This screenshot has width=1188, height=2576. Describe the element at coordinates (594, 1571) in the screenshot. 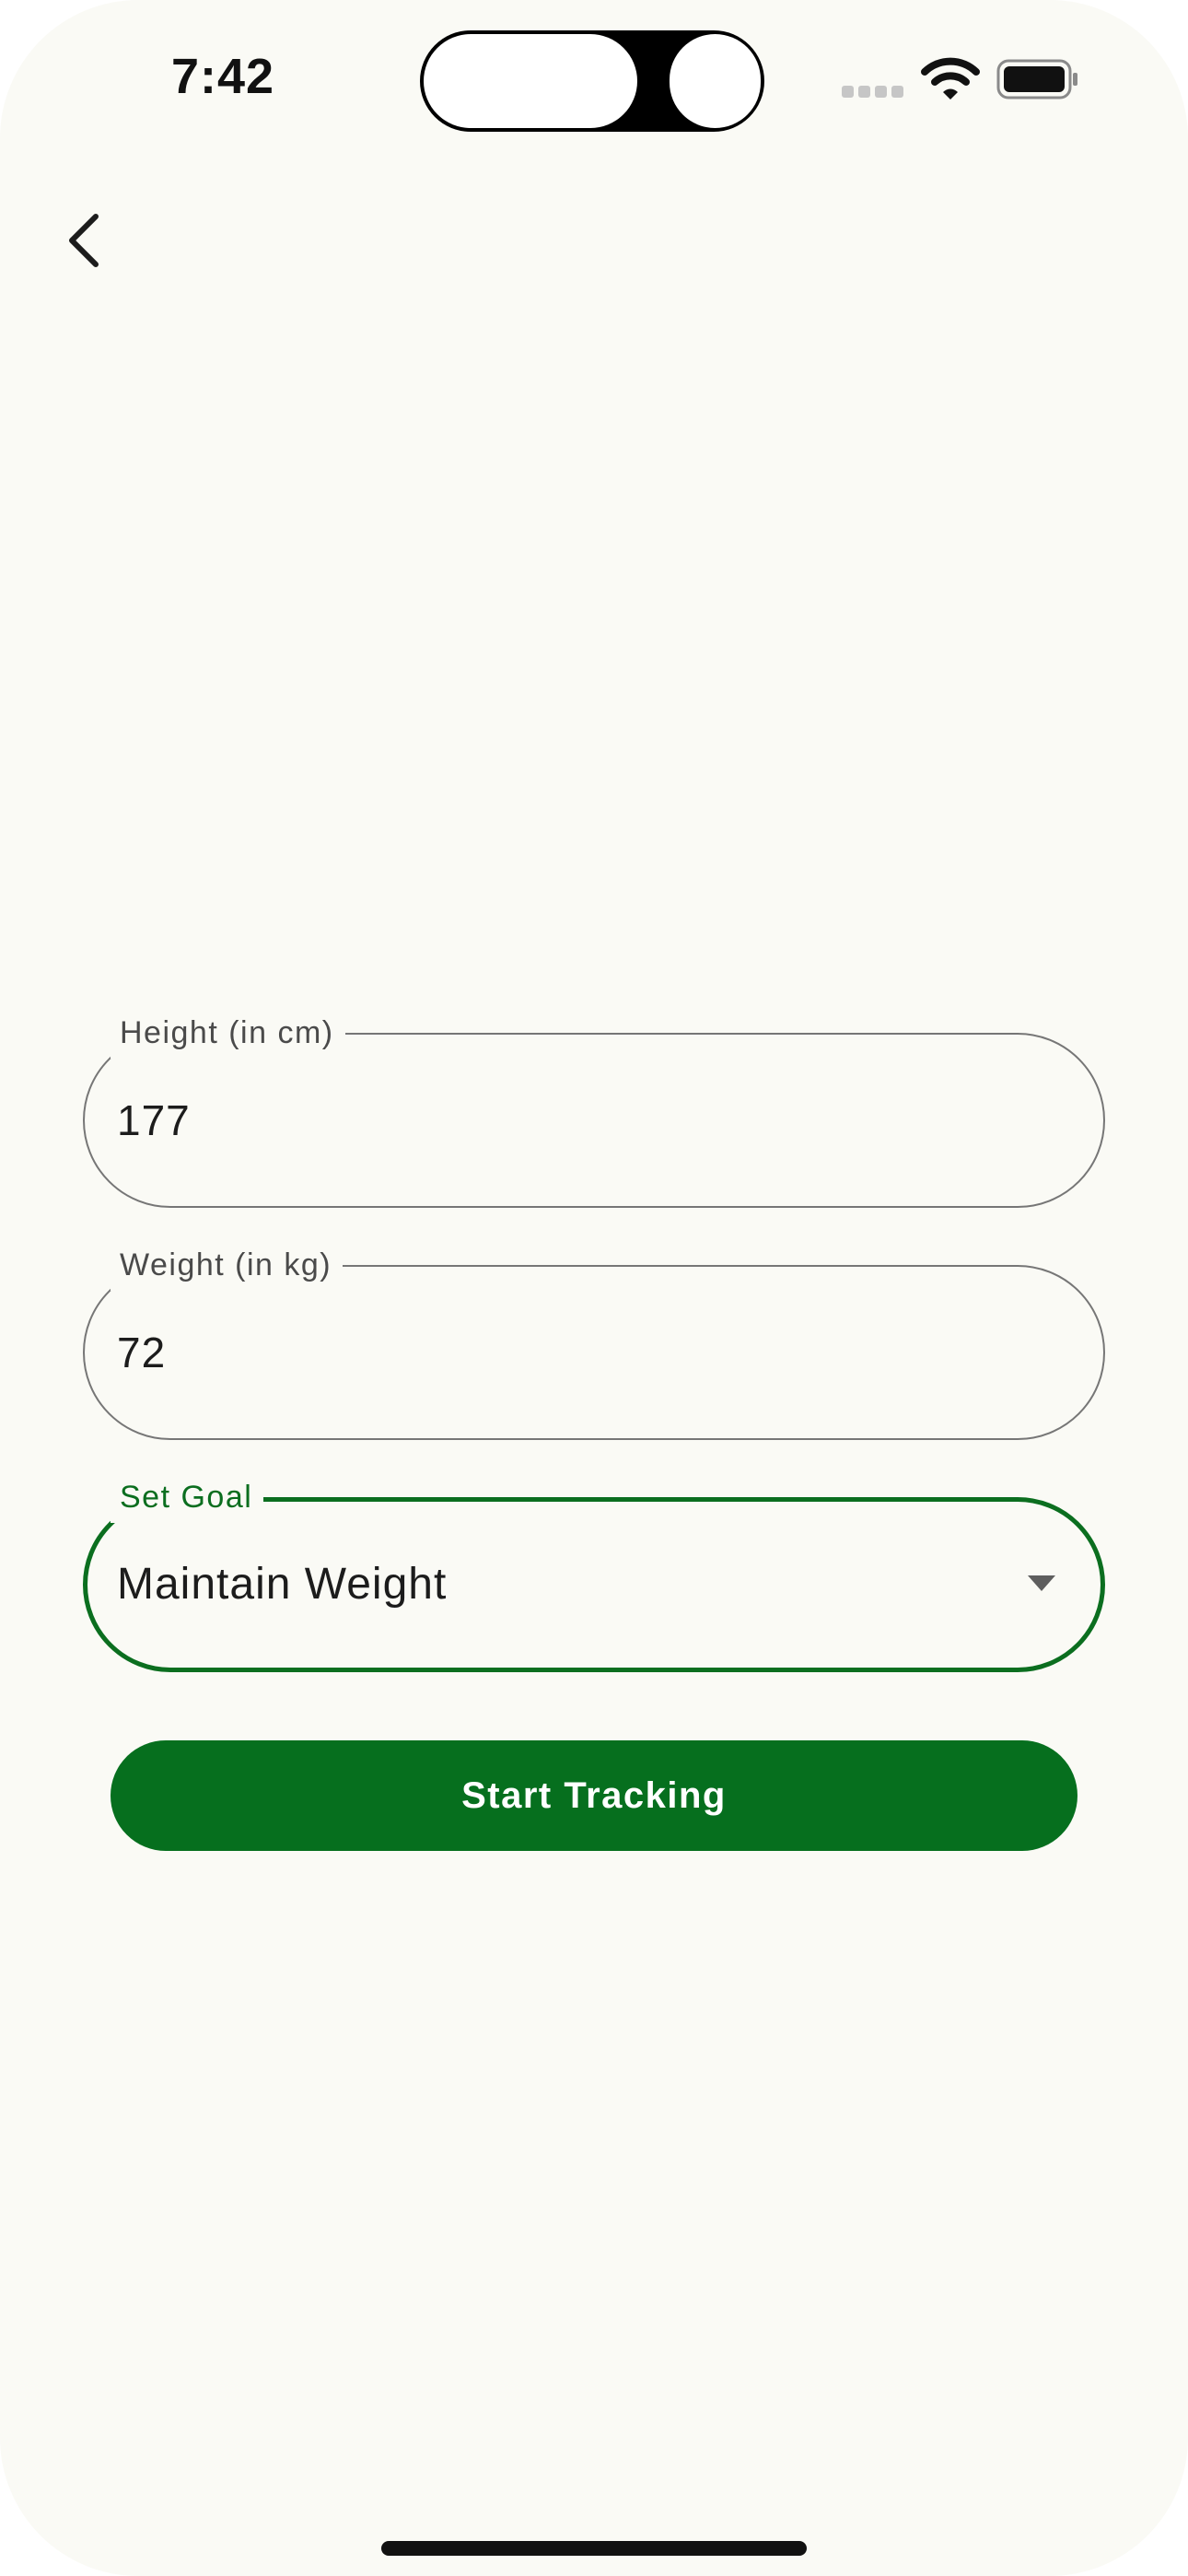

I see `goal-dropdown: Set Goal Maintain Weight` at that location.